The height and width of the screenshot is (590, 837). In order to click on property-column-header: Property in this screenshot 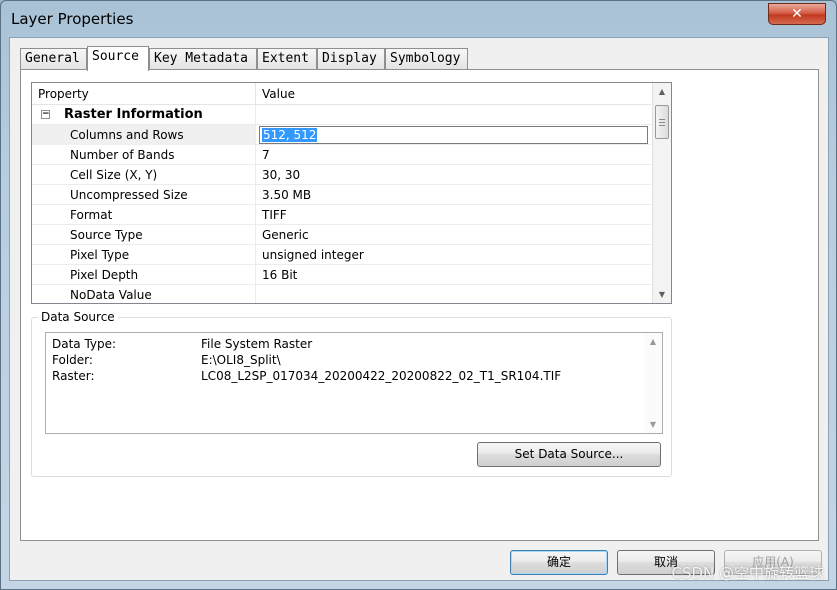, I will do `click(144, 94)`.